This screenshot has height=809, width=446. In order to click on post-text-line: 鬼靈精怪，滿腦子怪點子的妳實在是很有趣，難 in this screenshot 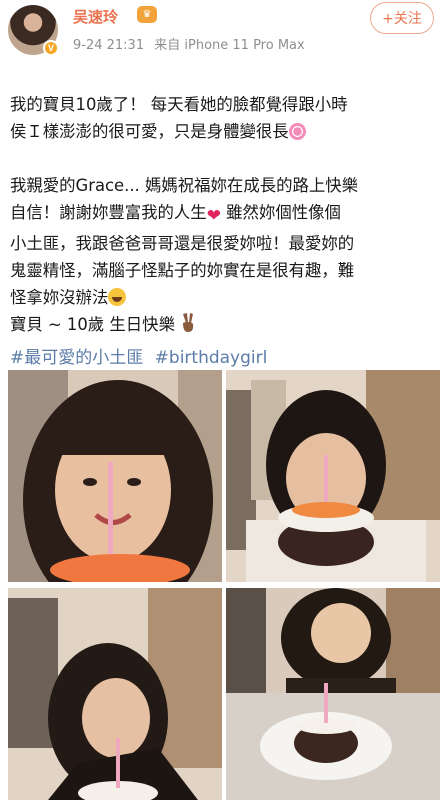, I will do `click(182, 270)`.